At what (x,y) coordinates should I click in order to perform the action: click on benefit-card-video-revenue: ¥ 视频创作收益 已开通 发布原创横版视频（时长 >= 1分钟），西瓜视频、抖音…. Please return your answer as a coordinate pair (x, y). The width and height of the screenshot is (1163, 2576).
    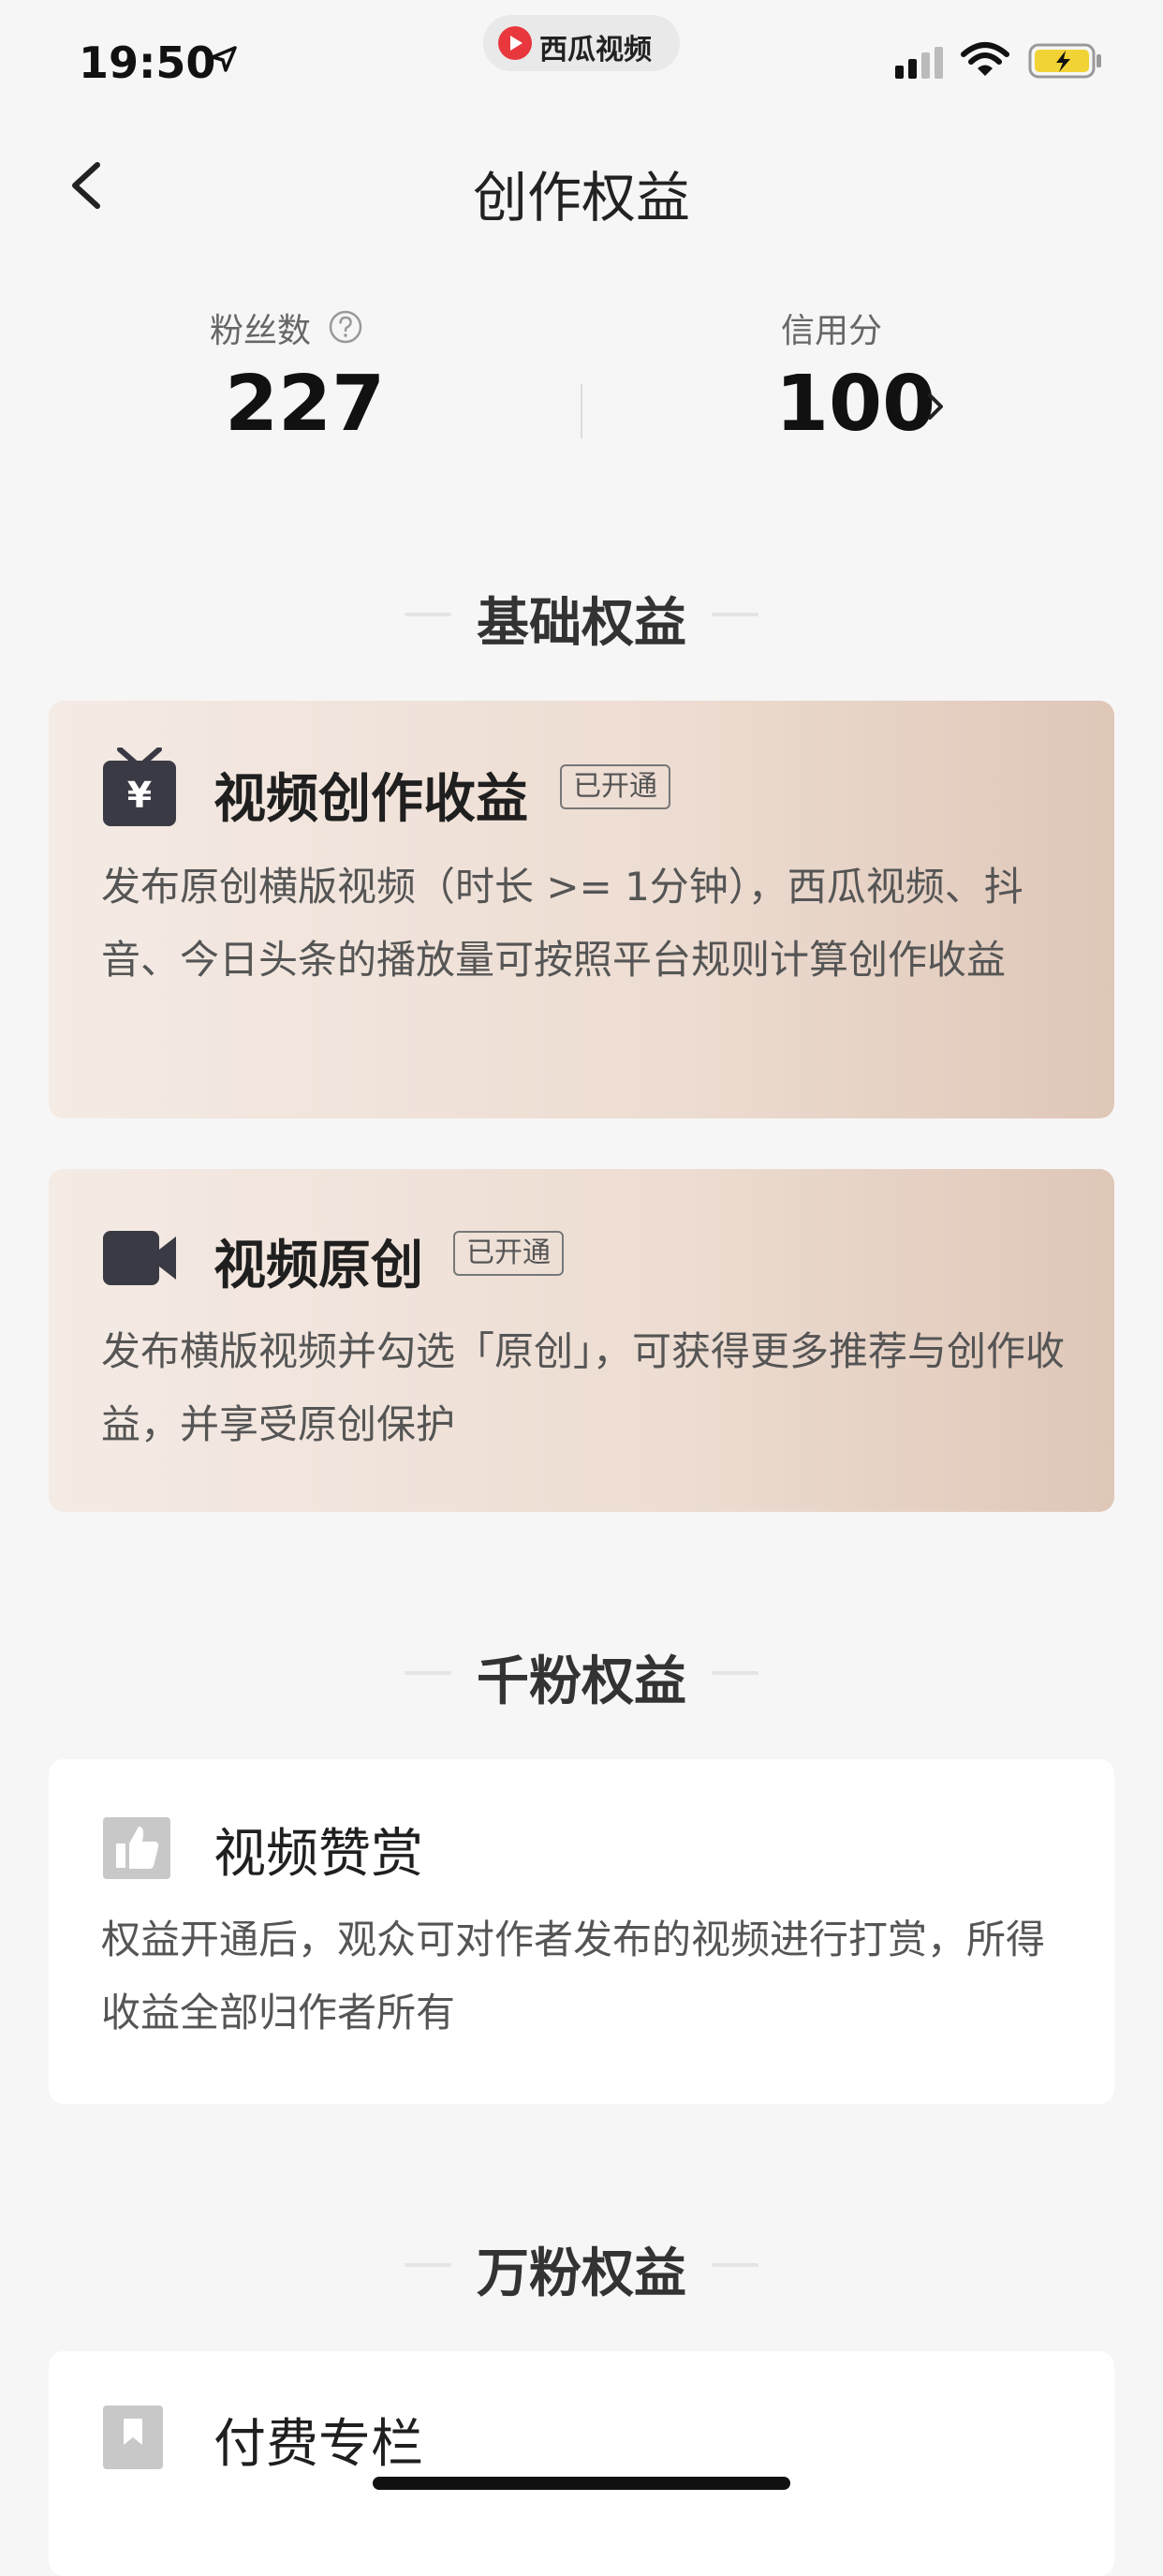
    Looking at the image, I should click on (581, 909).